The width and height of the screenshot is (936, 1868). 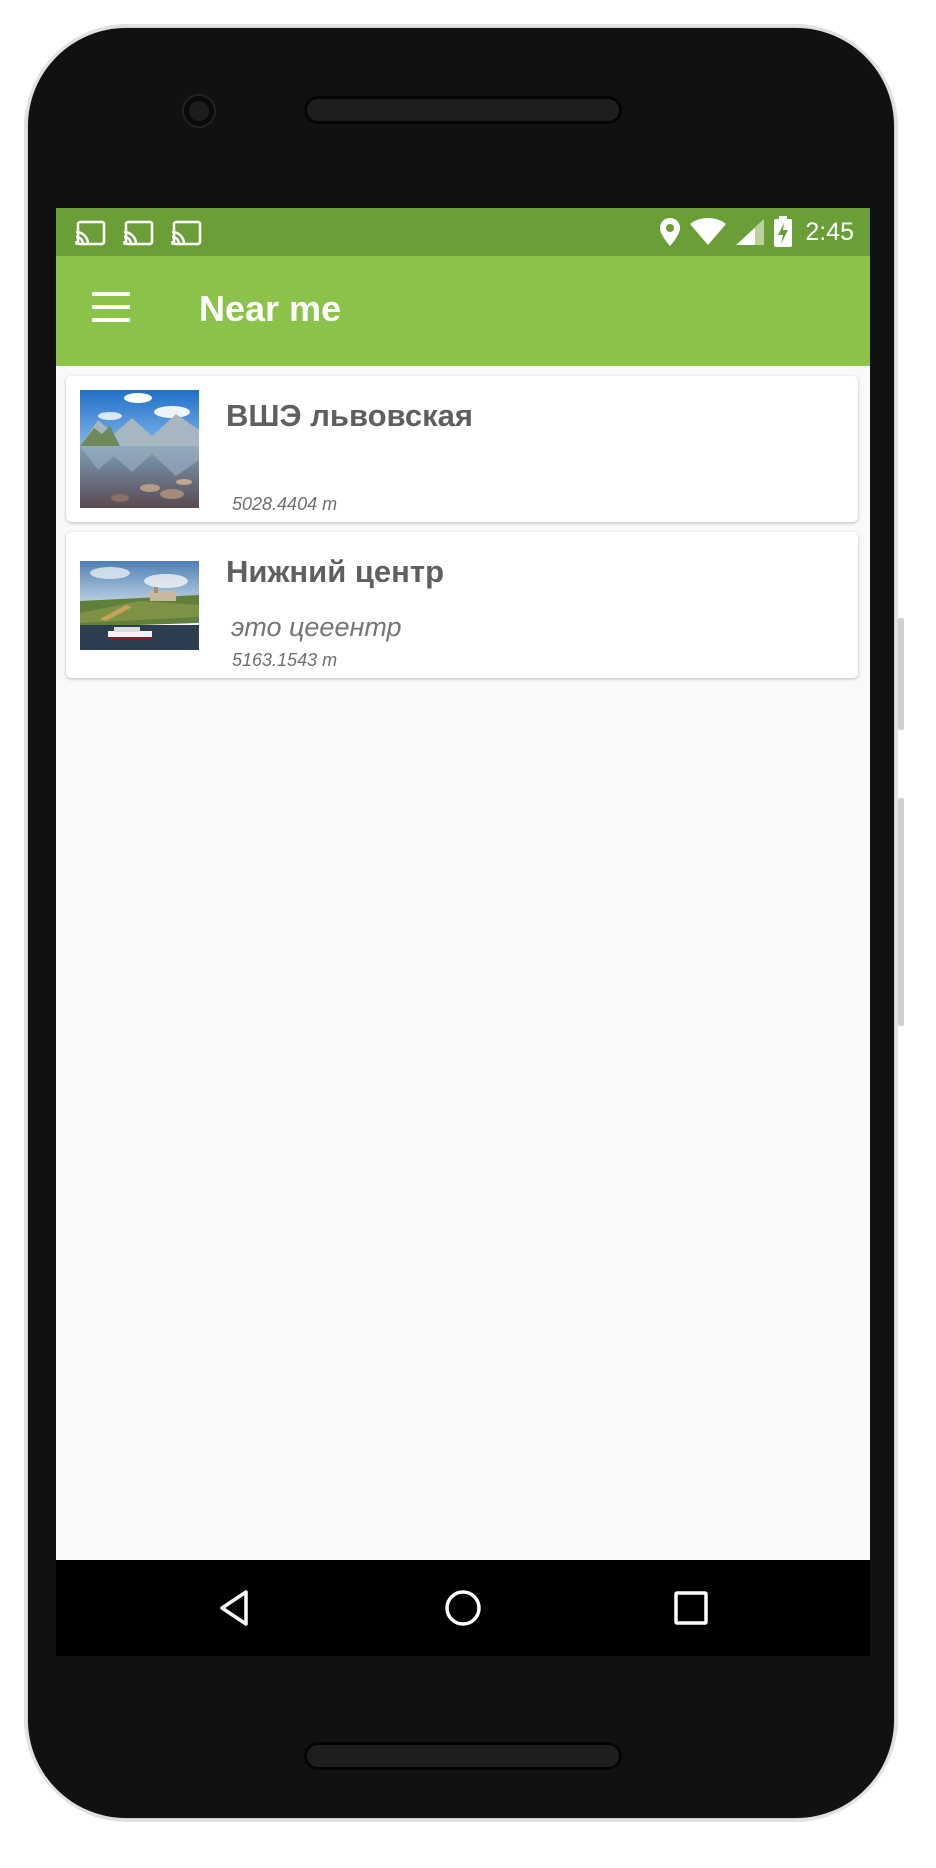 I want to click on place-card: Нижний центр это цееентр 5163.1543 m, so click(x=462, y=605).